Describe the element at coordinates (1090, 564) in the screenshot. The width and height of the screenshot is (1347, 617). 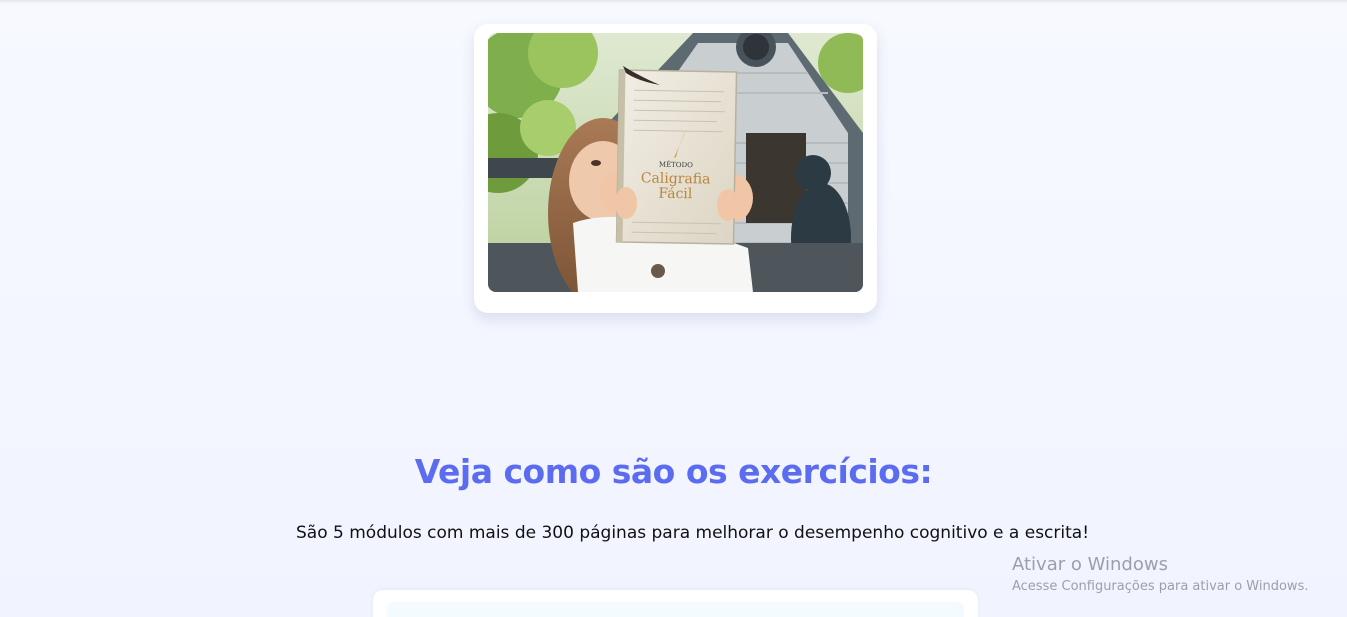
I see `watermark-title: Ativar o Windows` at that location.